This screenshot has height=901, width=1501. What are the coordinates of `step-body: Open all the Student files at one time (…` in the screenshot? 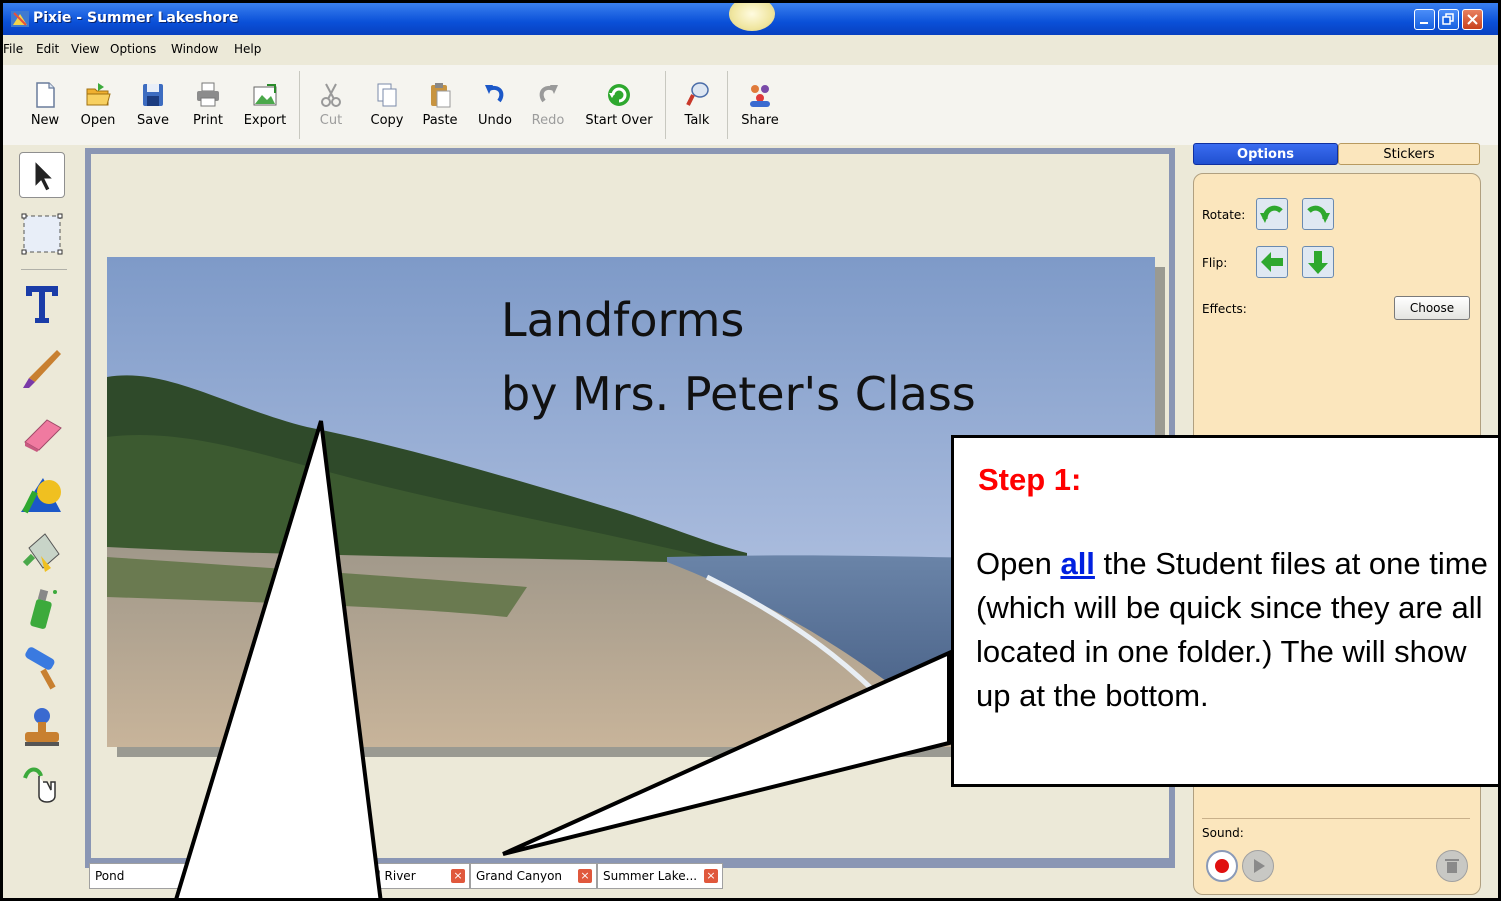 It's located at (1236, 630).